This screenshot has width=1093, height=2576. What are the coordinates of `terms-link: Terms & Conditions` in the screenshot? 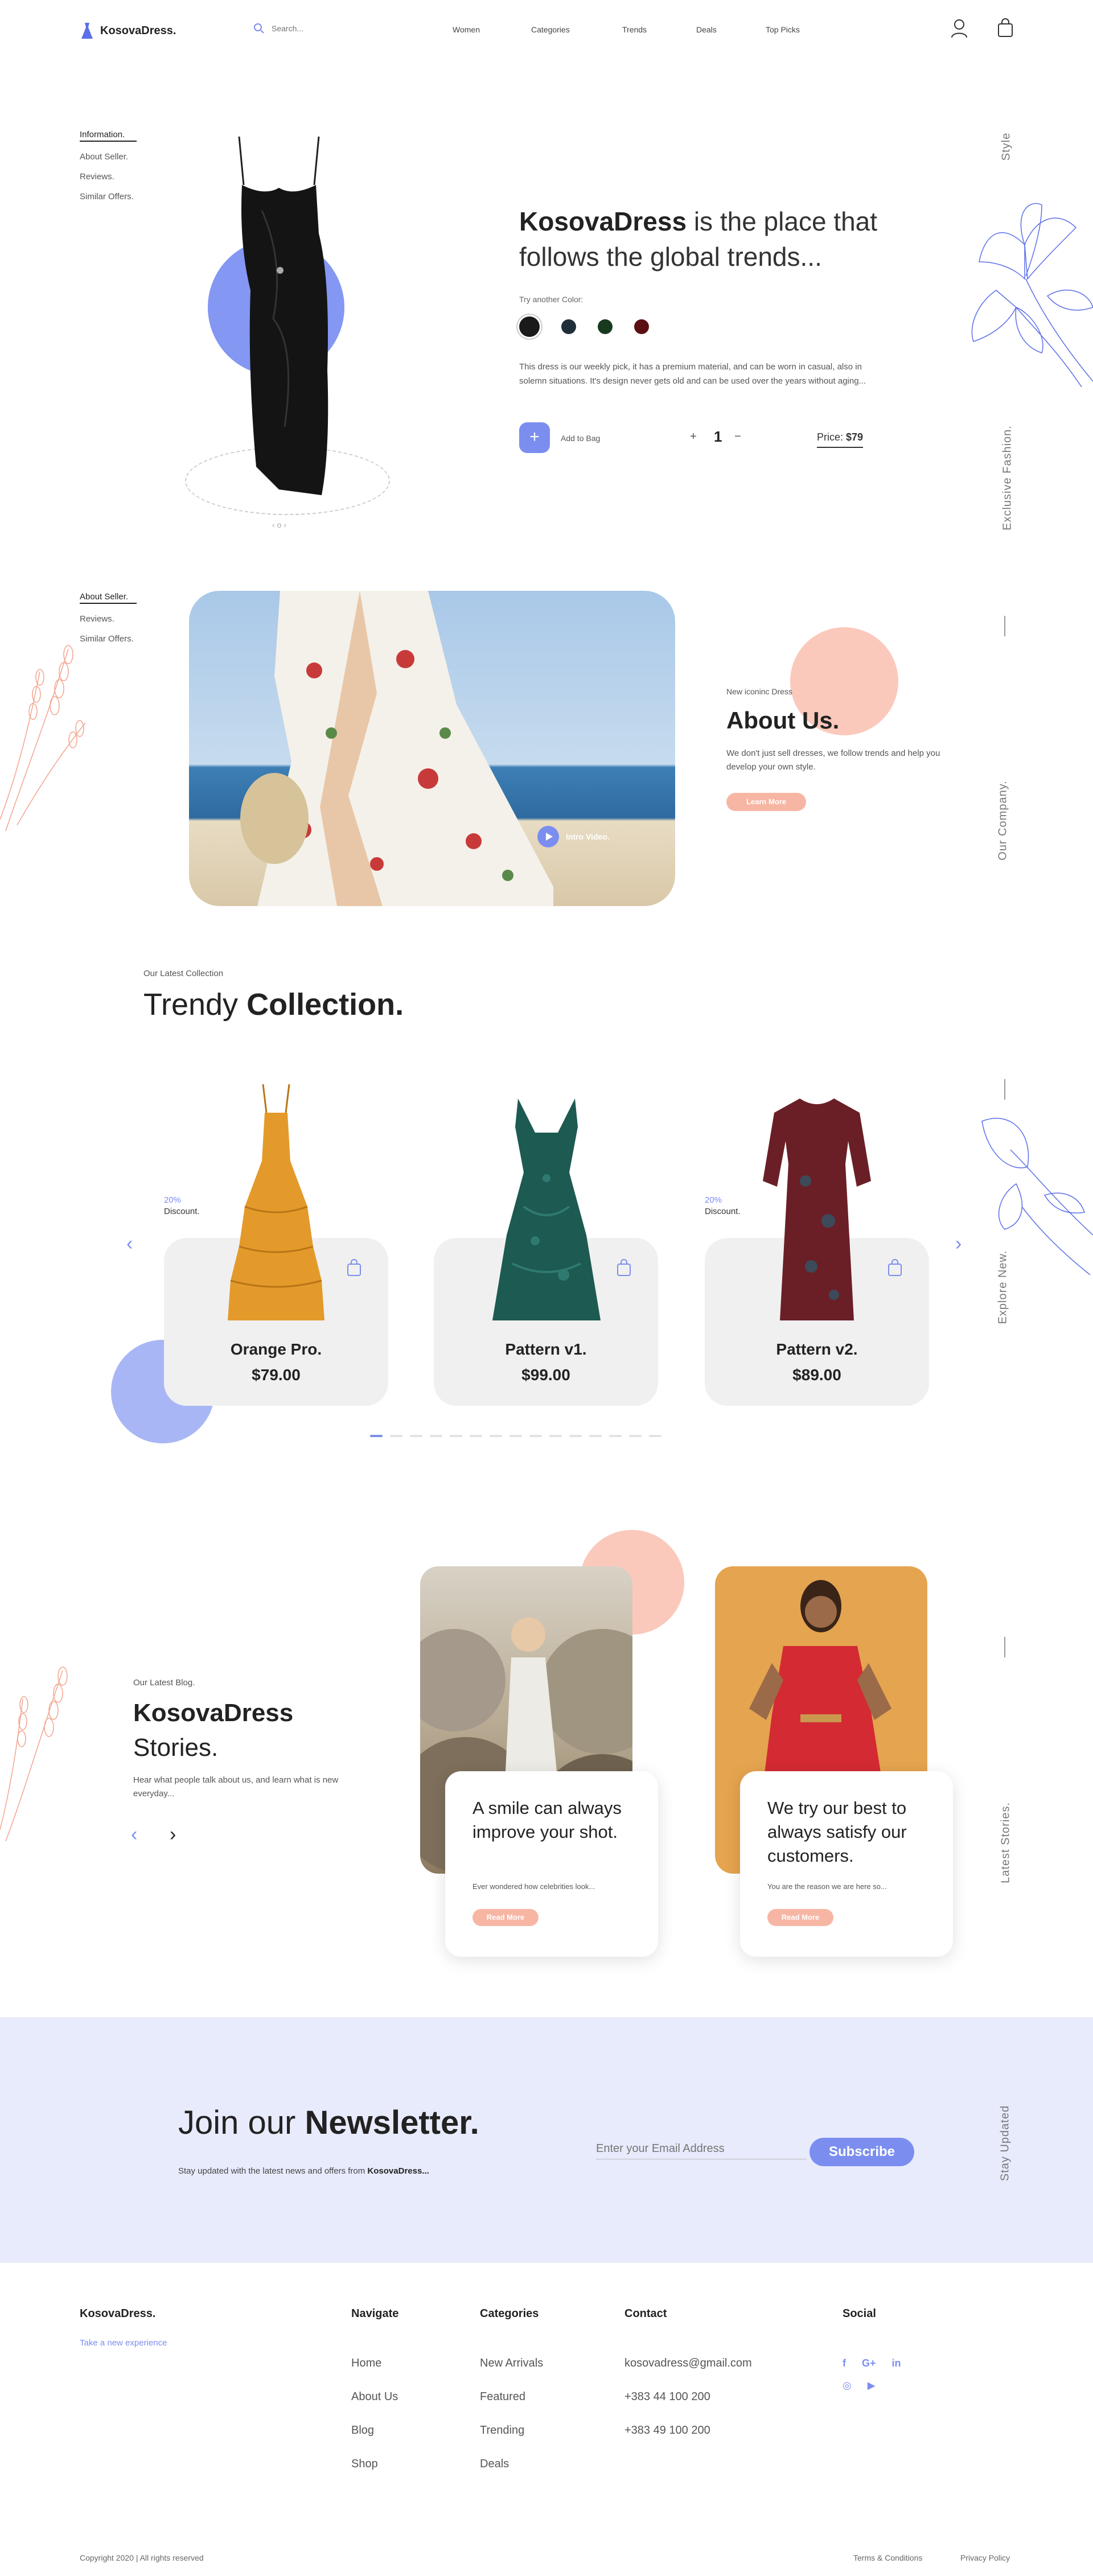 It's located at (887, 2558).